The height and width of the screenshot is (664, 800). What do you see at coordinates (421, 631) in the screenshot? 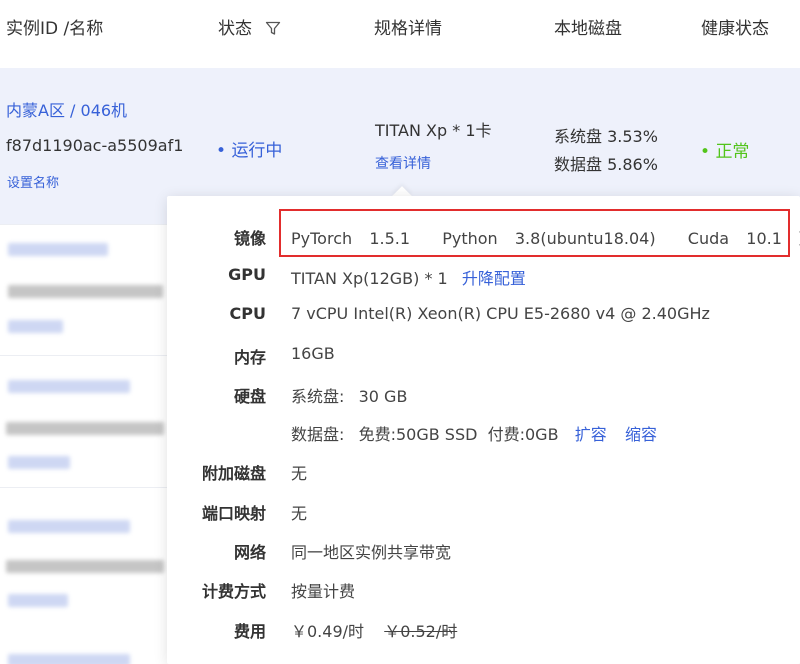
I see `fee-original: ￥0.52/时` at bounding box center [421, 631].